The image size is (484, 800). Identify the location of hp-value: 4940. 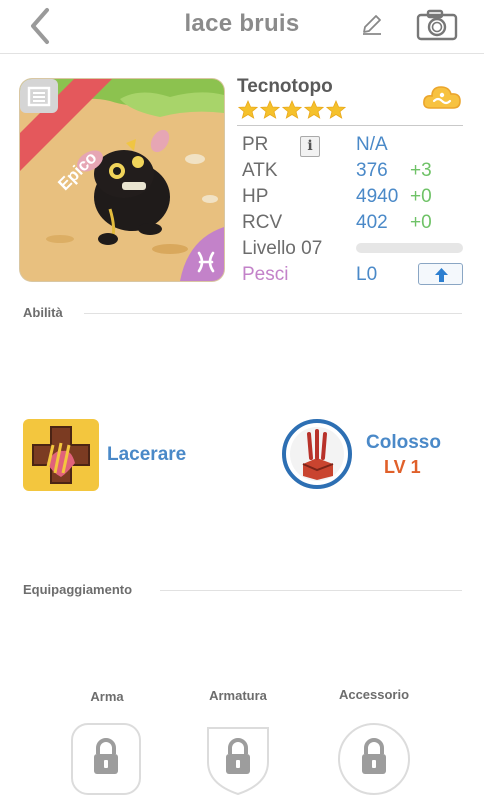
(377, 196).